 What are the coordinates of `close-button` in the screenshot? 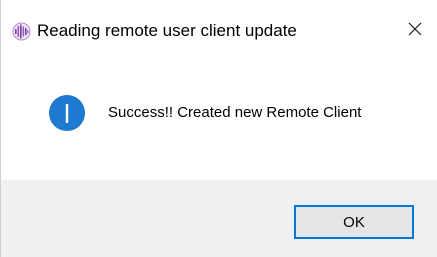 It's located at (414, 31).